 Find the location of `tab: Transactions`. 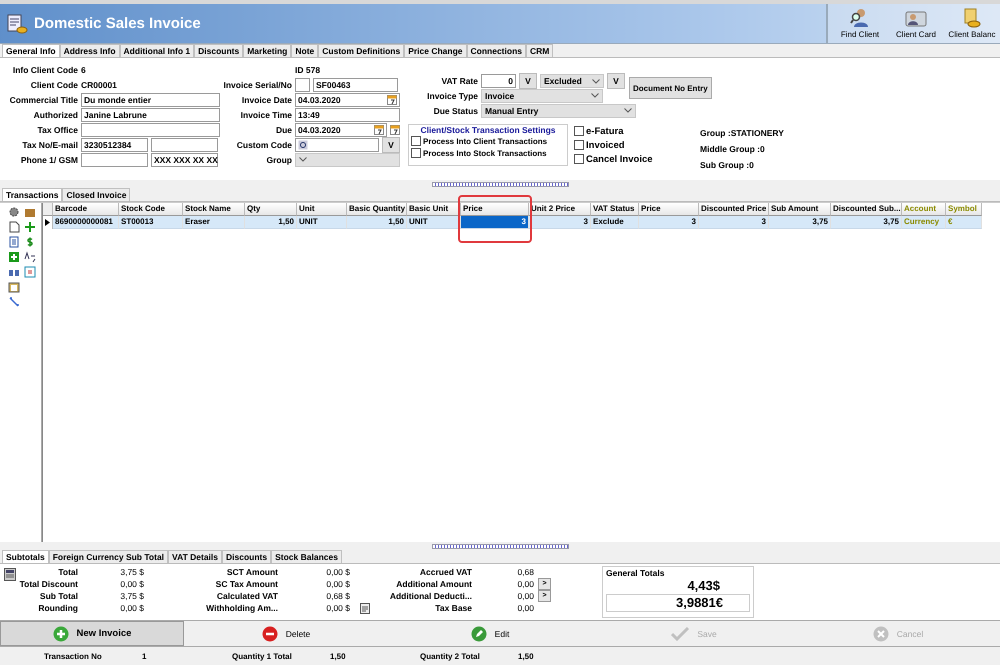

tab: Transactions is located at coordinates (32, 194).